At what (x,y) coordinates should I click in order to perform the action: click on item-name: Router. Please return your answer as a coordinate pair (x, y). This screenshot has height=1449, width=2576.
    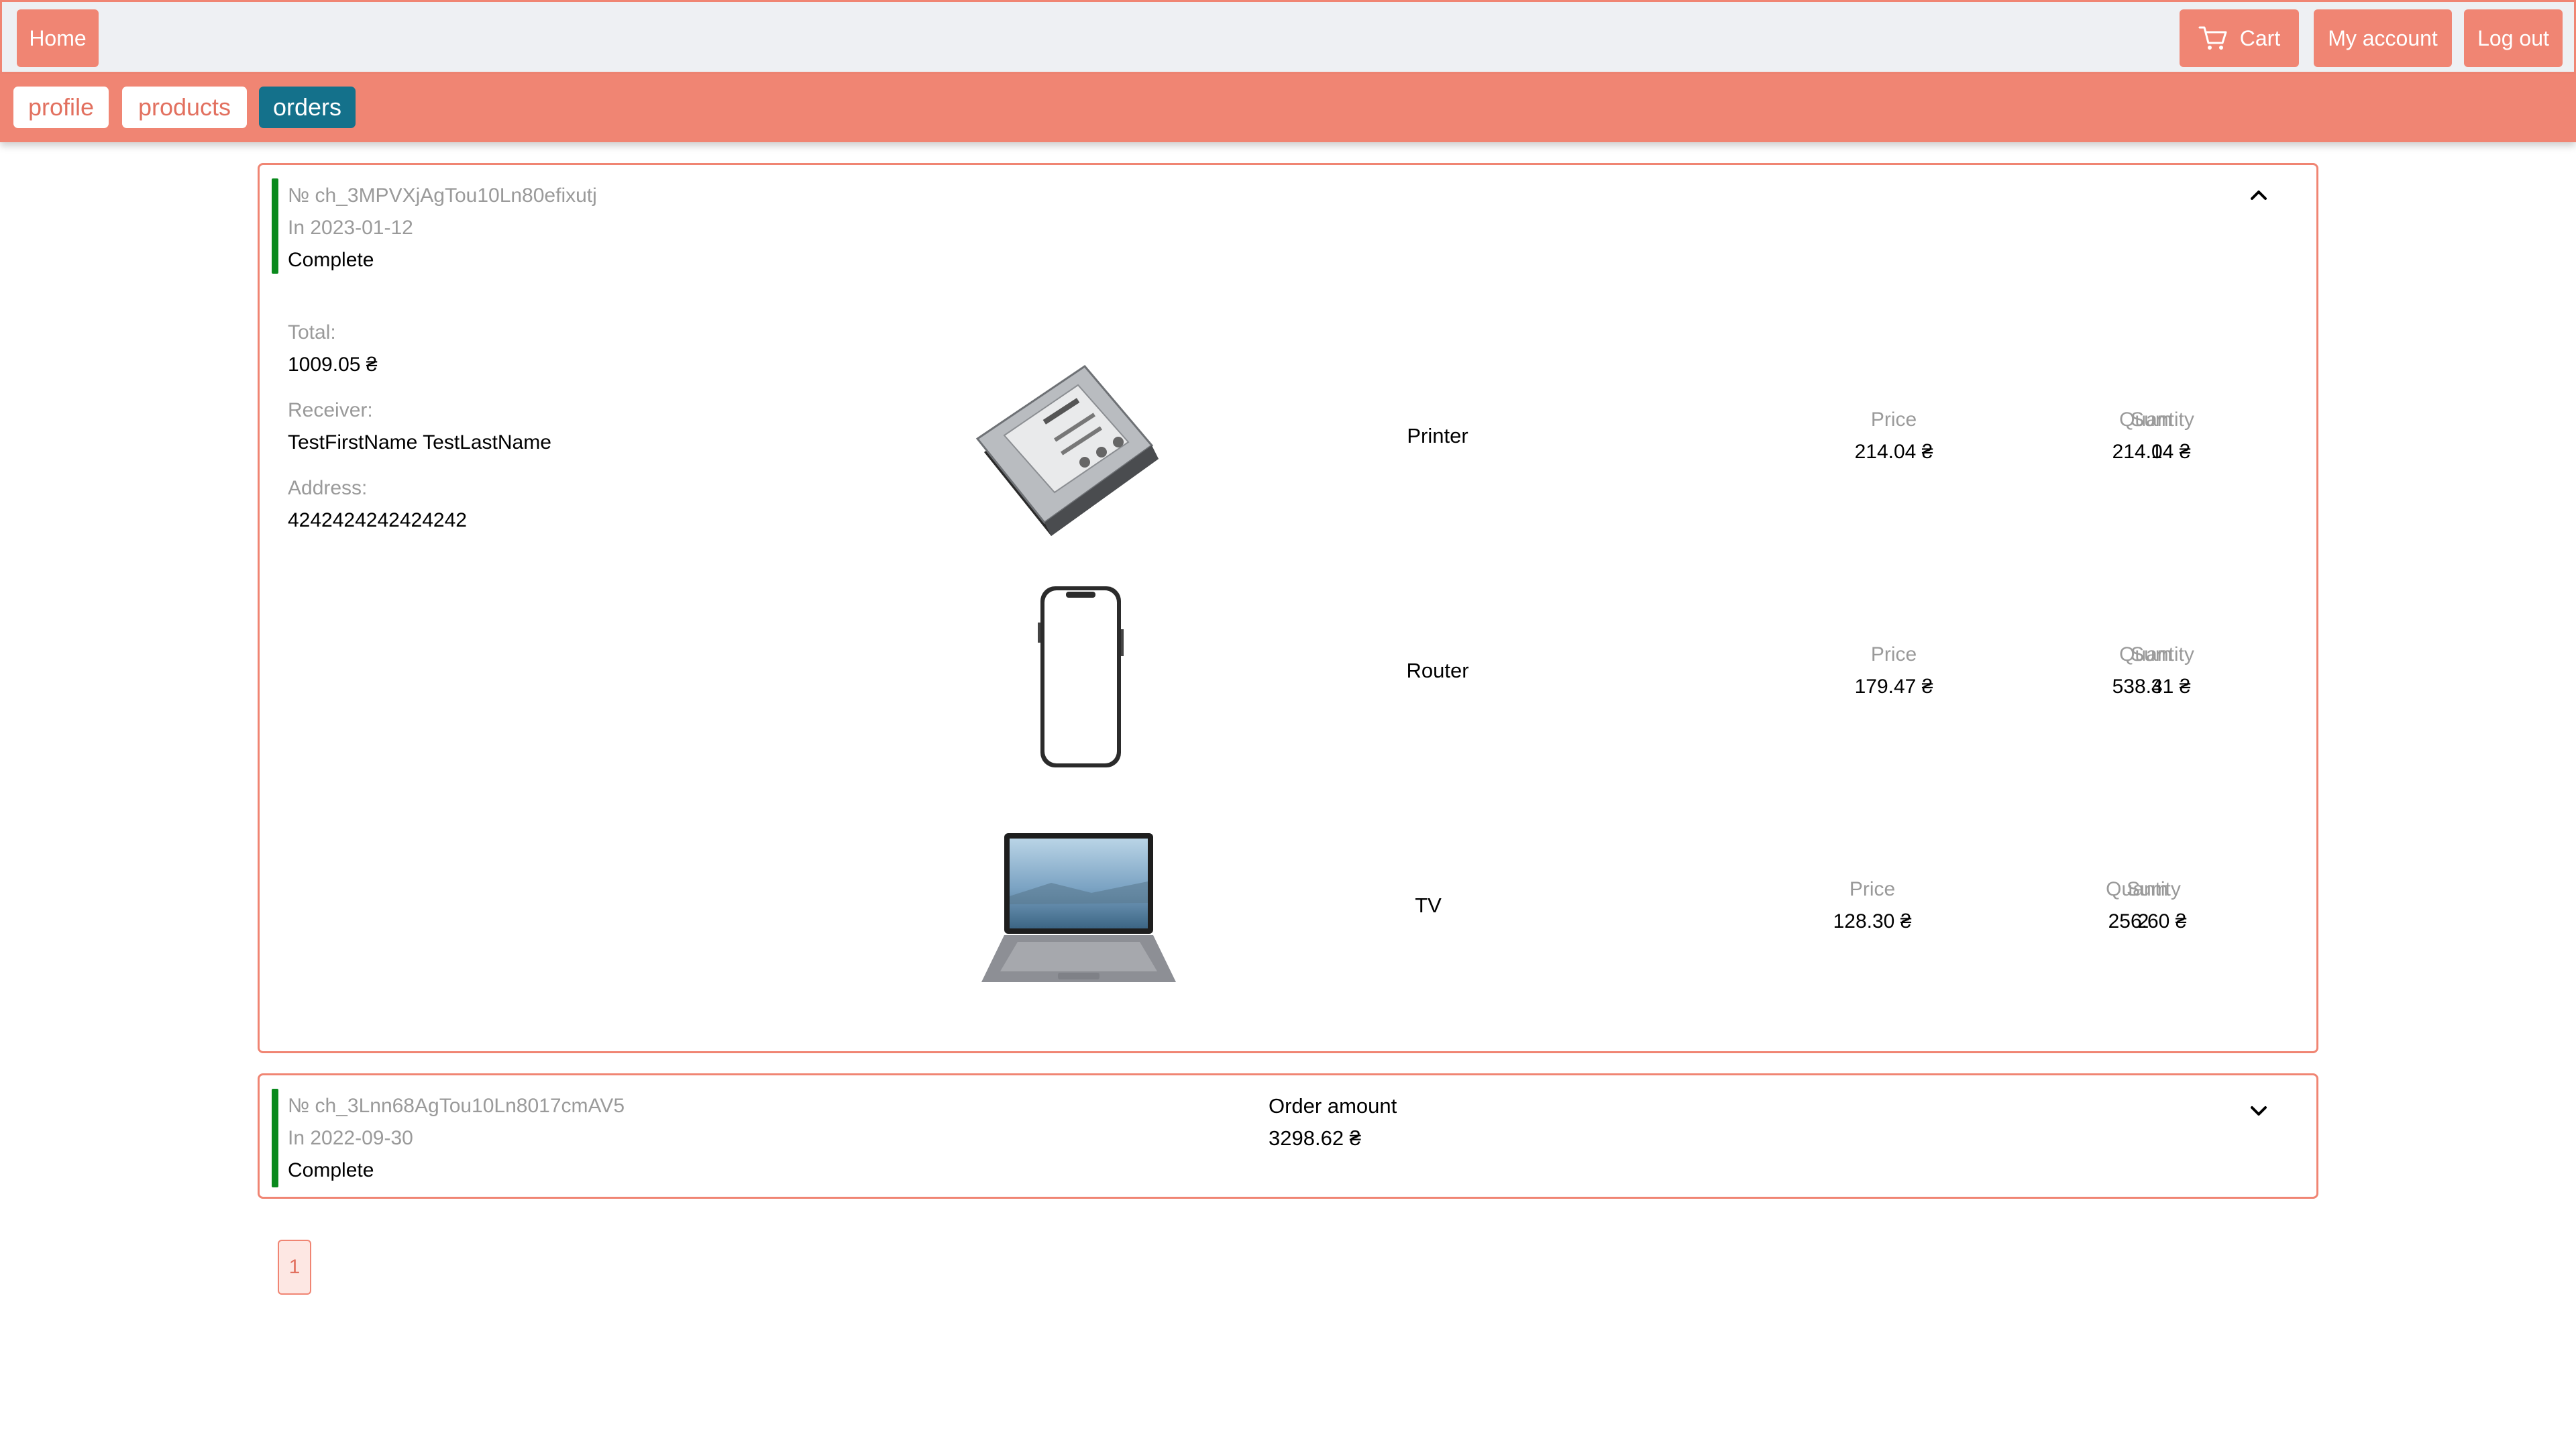
    Looking at the image, I should click on (1437, 670).